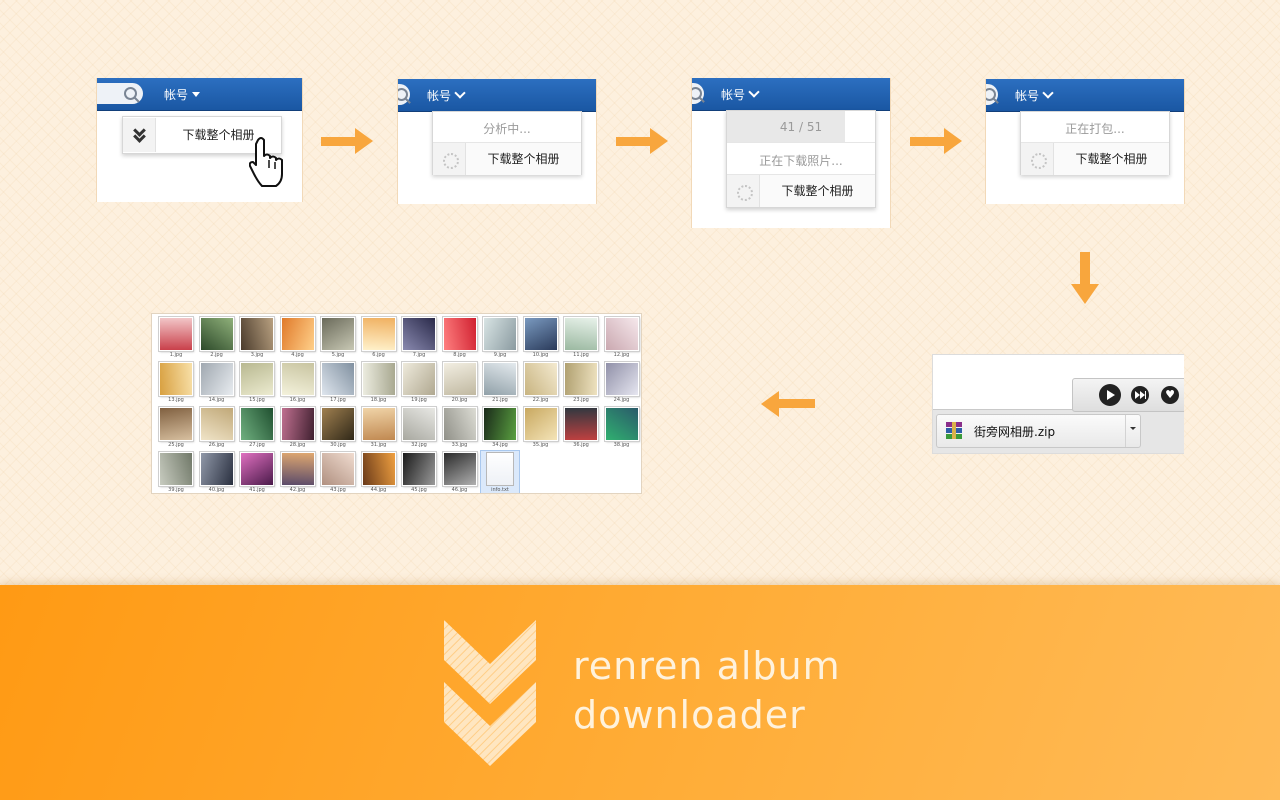 This screenshot has height=800, width=1280. What do you see at coordinates (338, 490) in the screenshot?
I see `file-name-label: 43.jpg` at bounding box center [338, 490].